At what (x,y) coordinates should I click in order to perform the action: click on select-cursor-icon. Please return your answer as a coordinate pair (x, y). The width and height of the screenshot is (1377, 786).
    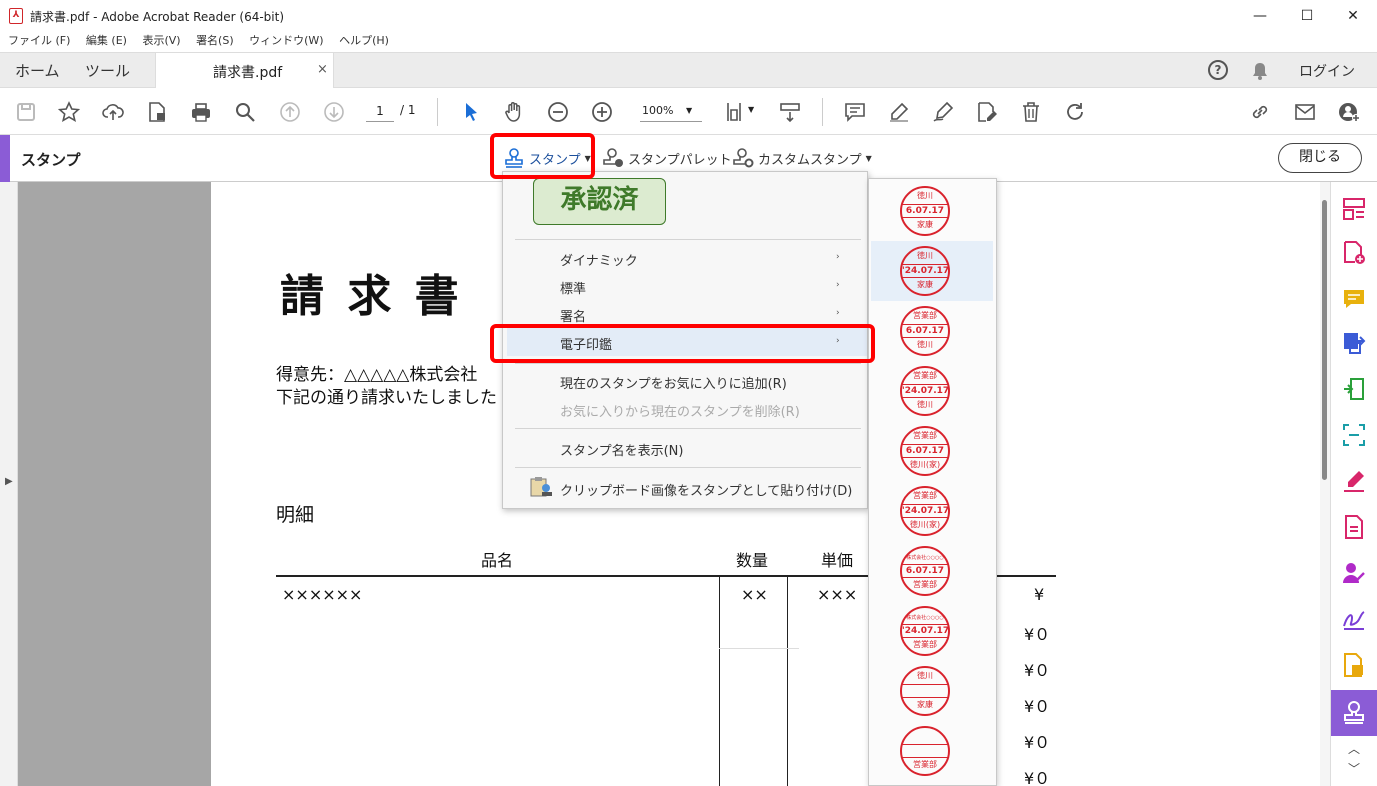
    Looking at the image, I should click on (471, 112).